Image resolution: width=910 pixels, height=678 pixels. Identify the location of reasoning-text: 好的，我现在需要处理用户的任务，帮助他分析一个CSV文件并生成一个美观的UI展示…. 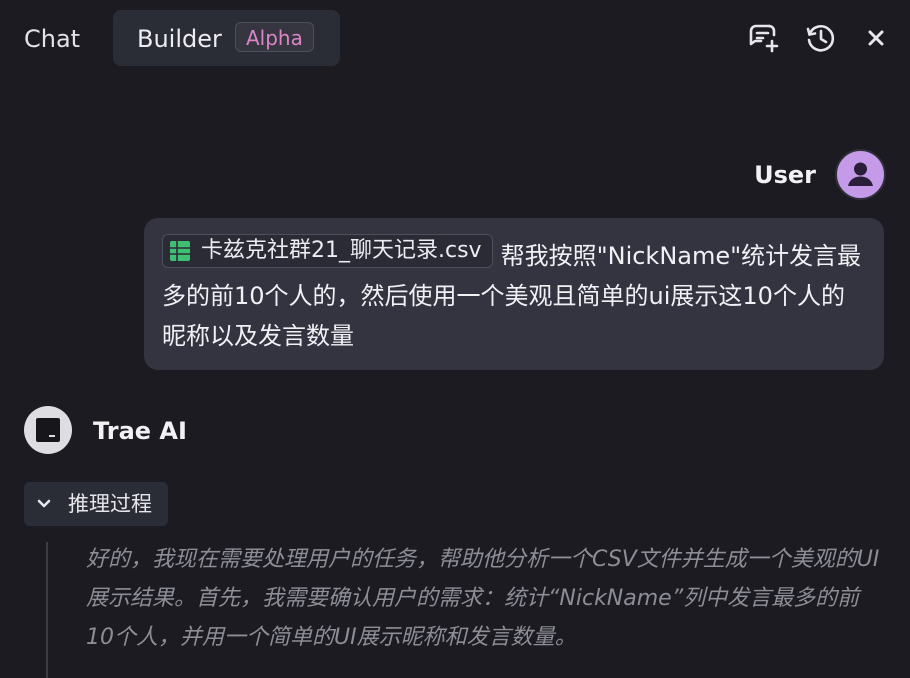
(483, 598).